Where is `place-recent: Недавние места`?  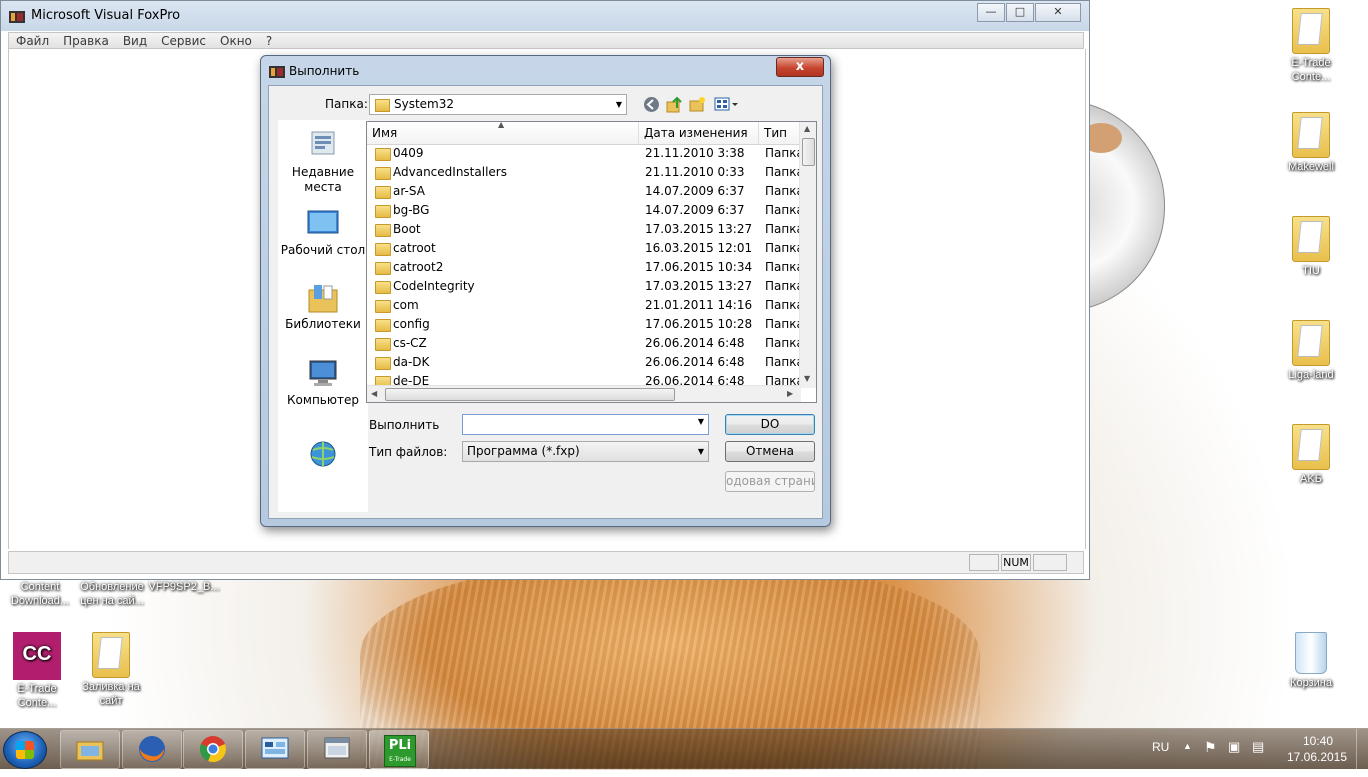
place-recent: Недавние места is located at coordinates (323, 162).